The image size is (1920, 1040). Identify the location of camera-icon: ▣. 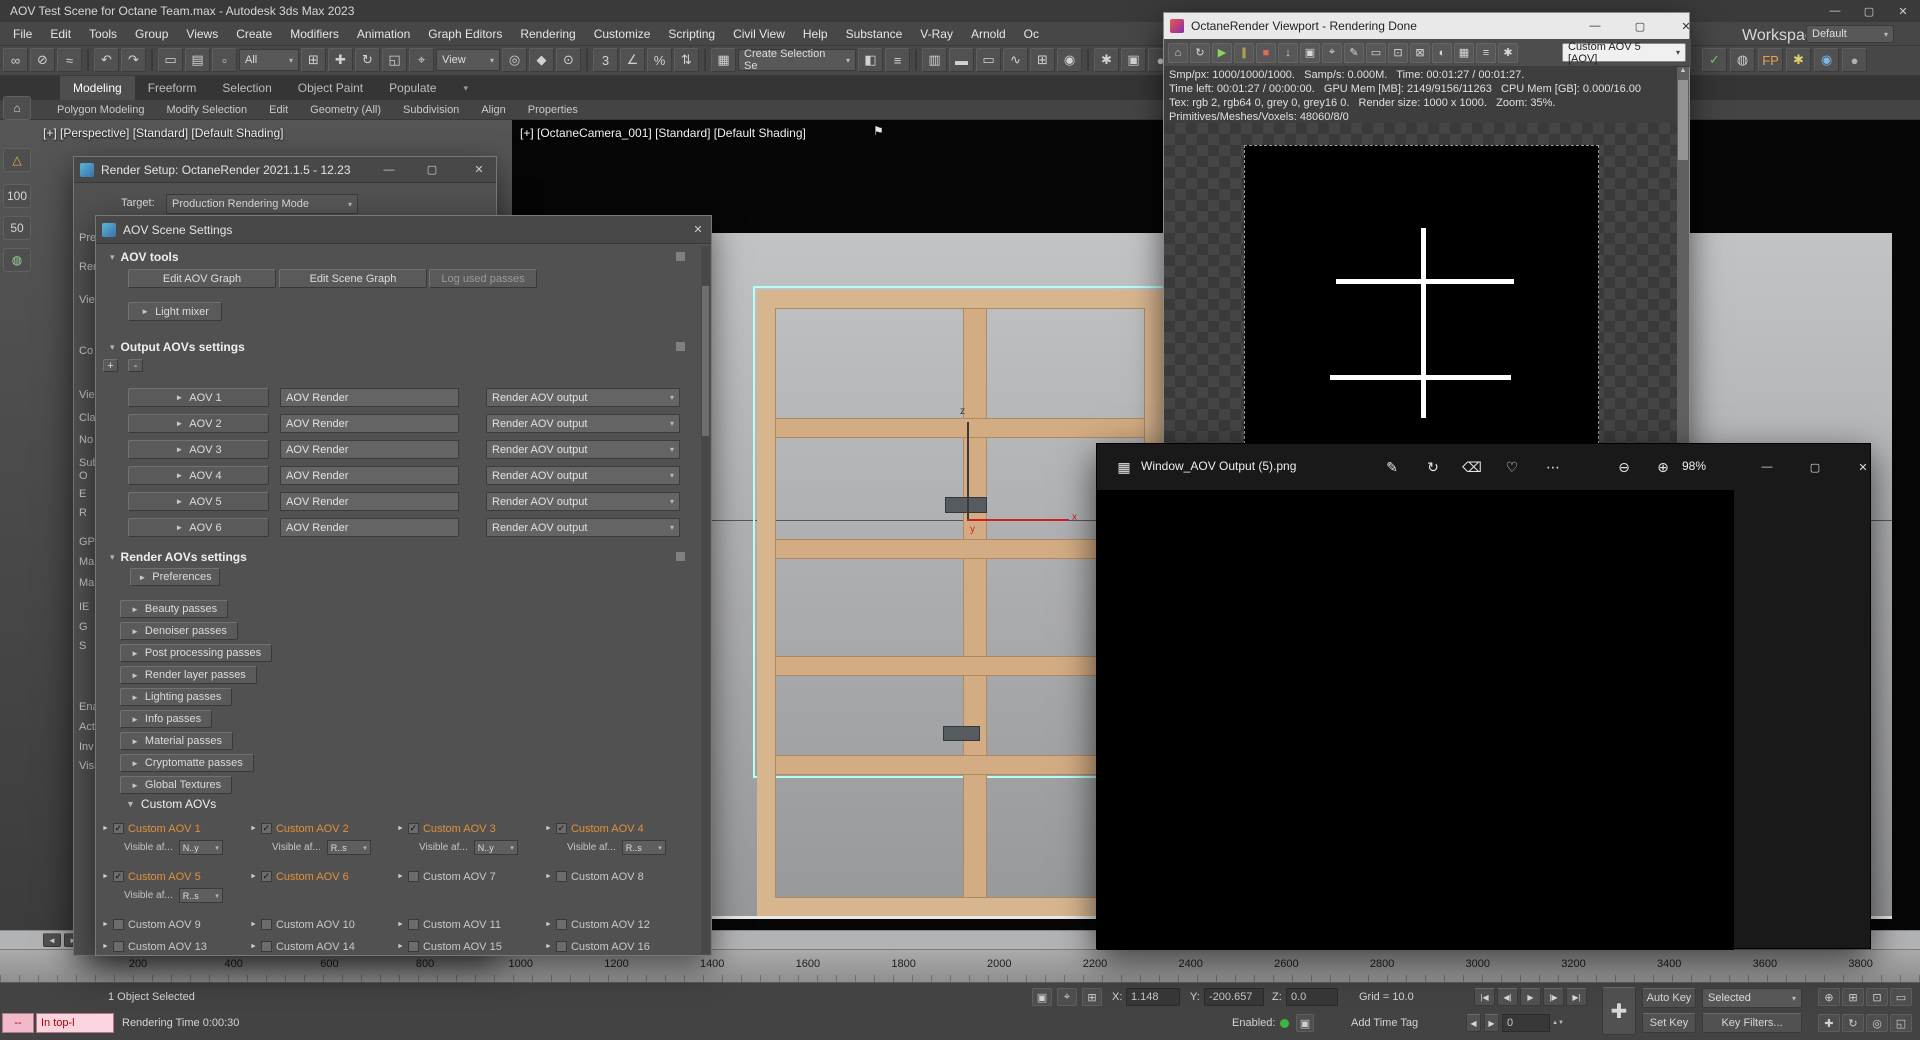
(1305, 1023).